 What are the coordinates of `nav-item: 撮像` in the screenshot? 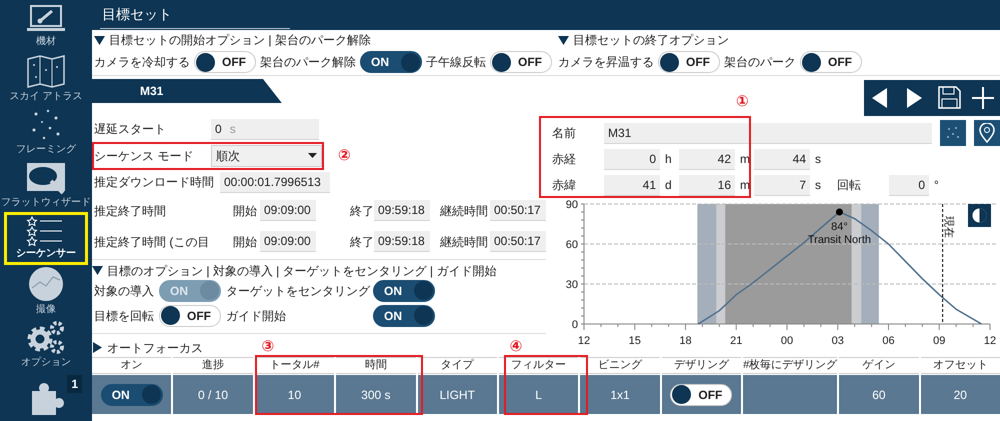 It's located at (46, 291).